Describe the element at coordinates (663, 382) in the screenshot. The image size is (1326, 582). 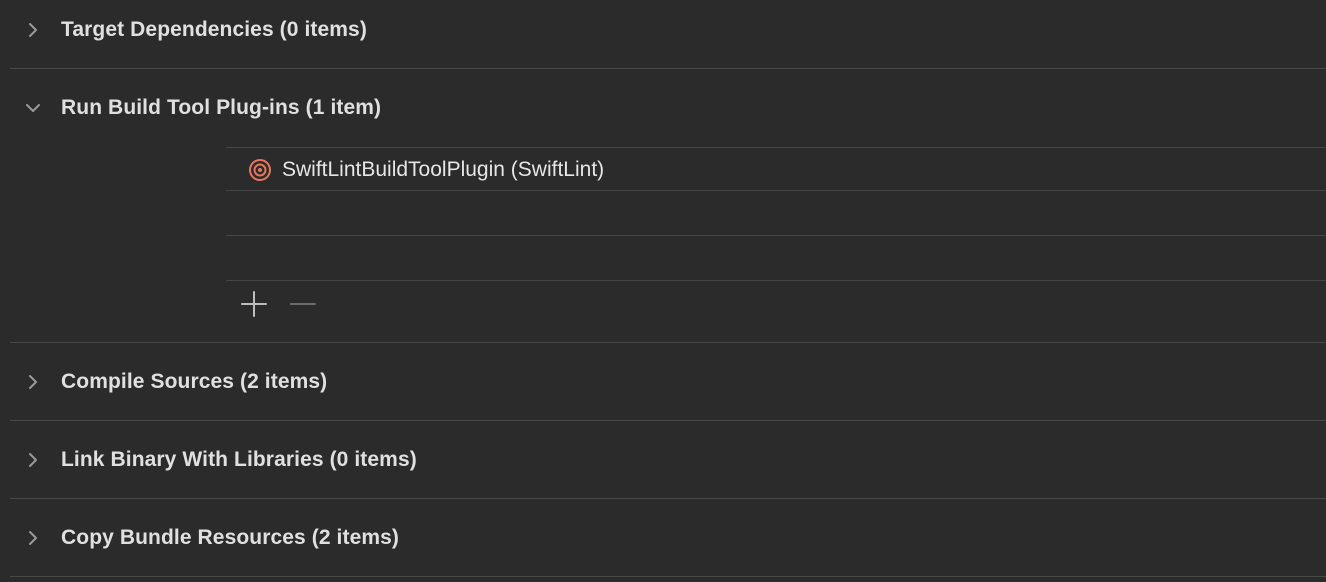
I see `section-compile-sources: Compile Sources (2 items)` at that location.